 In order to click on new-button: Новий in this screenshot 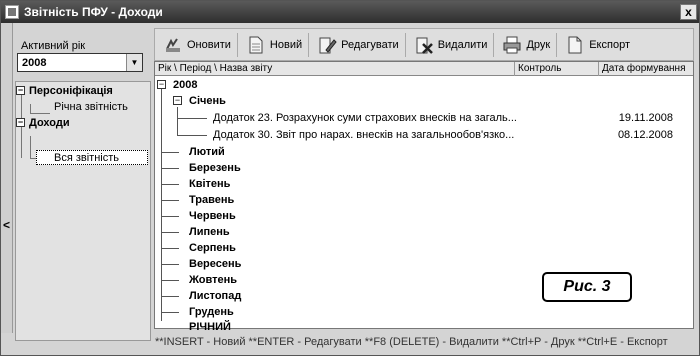, I will do `click(273, 45)`.